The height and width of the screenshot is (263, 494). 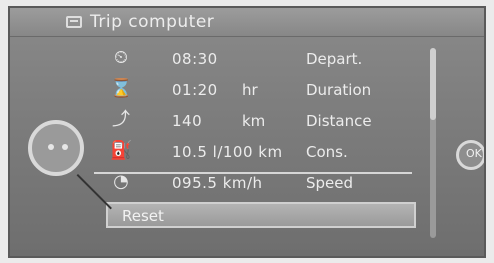 I want to click on consumption-label: Cons., so click(x=327, y=152).